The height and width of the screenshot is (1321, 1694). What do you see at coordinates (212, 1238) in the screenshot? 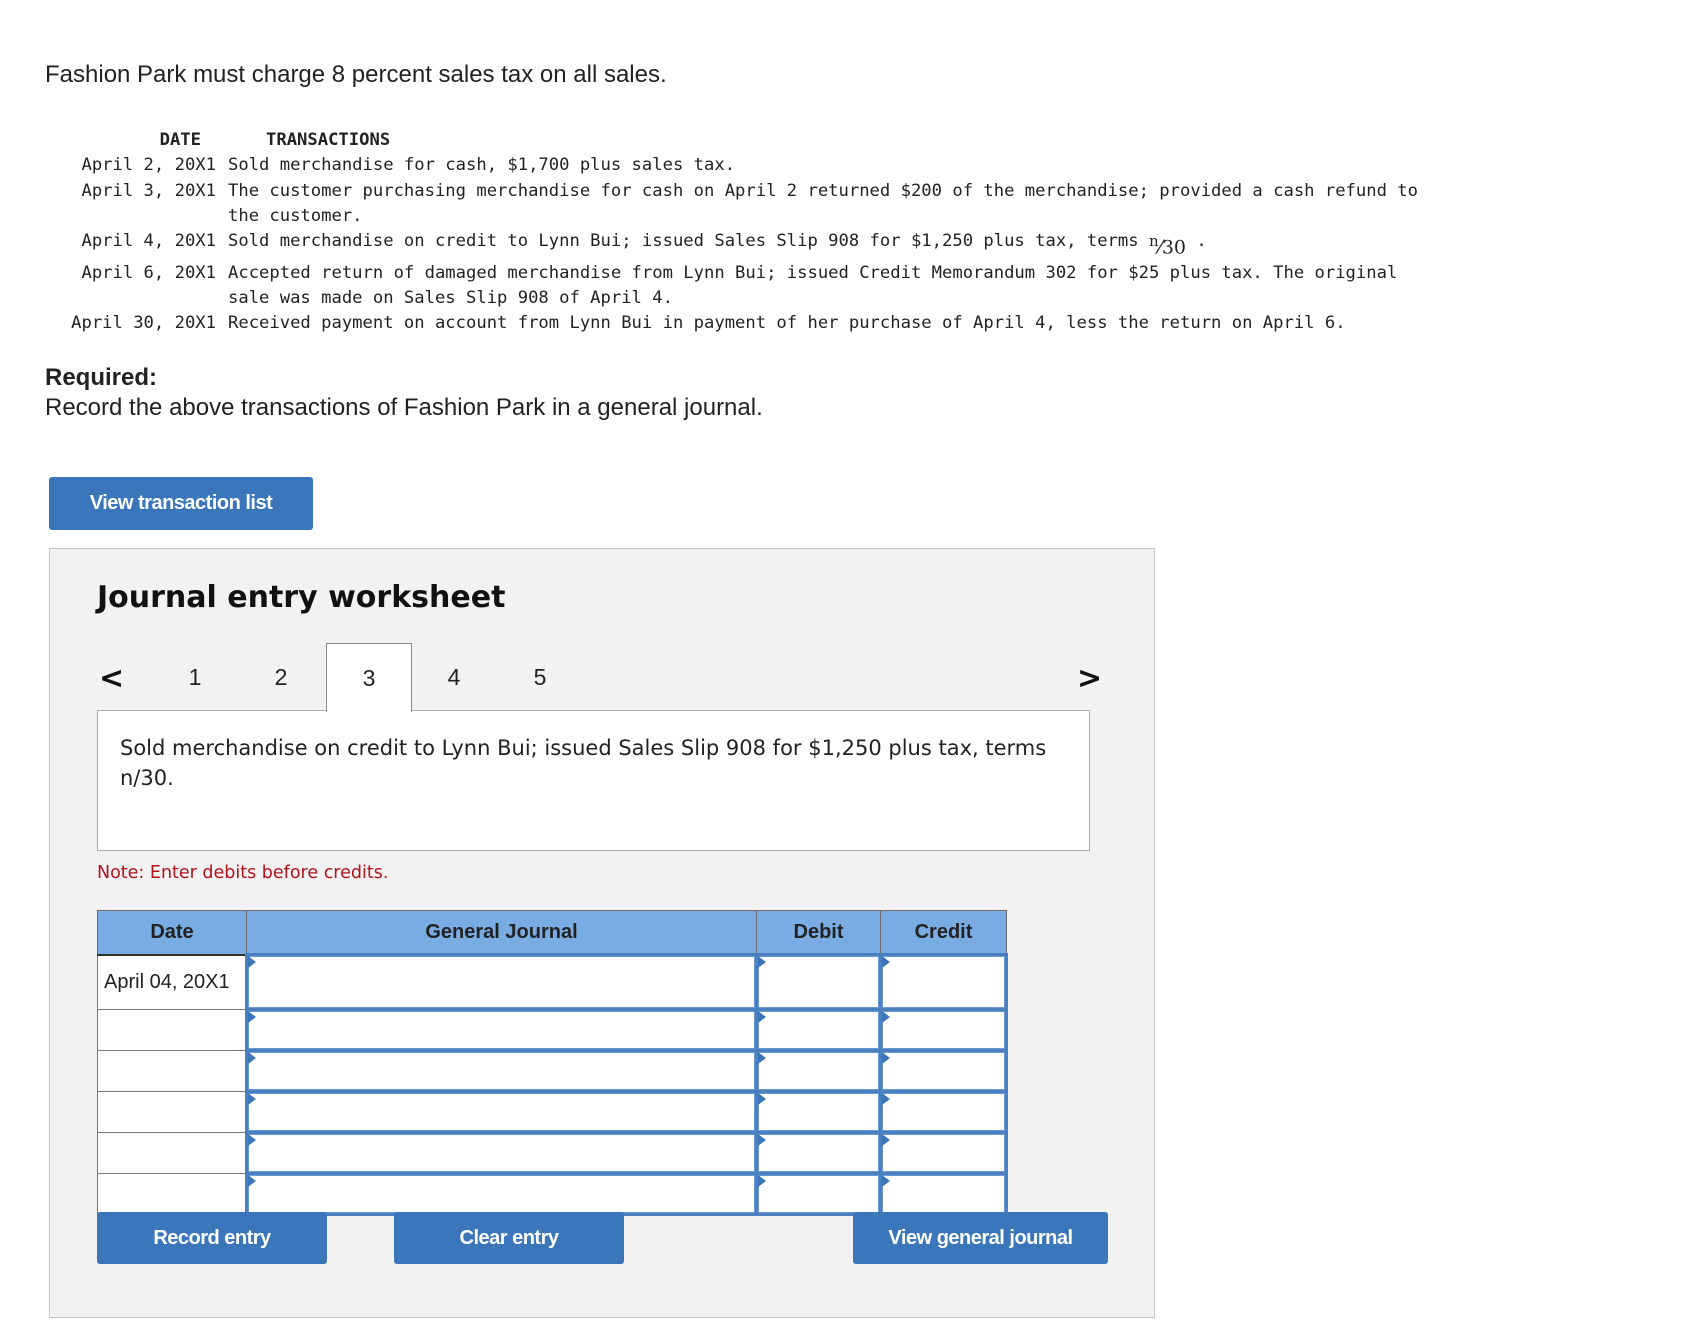
I see `record-entry-button: Record entry` at bounding box center [212, 1238].